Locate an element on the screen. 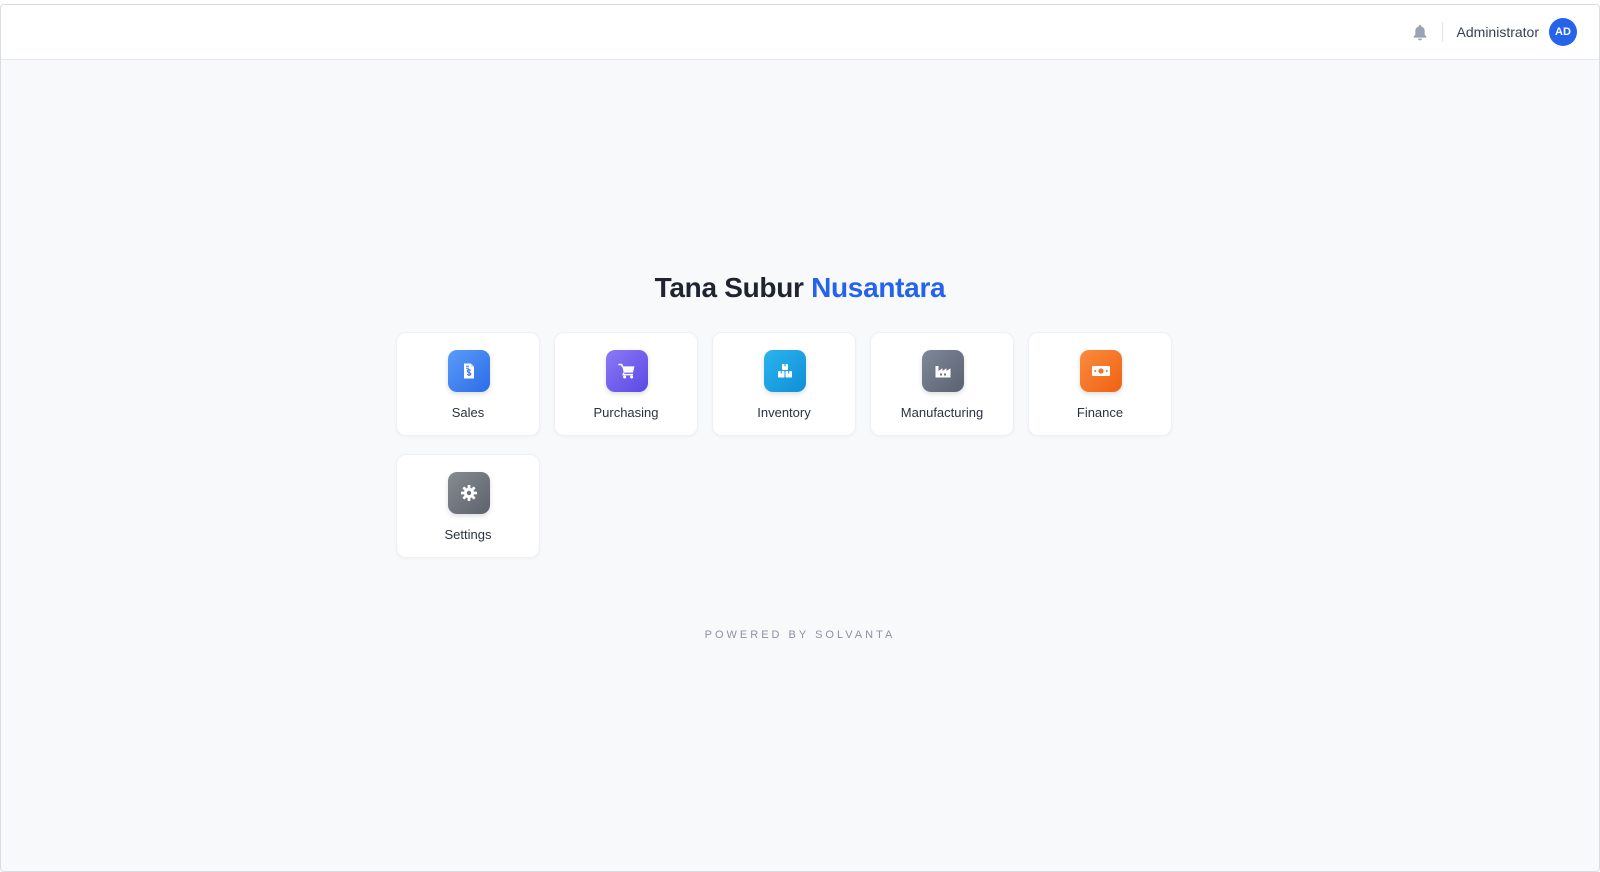 The height and width of the screenshot is (872, 1600). app-tile-label: Settings is located at coordinates (468, 534).